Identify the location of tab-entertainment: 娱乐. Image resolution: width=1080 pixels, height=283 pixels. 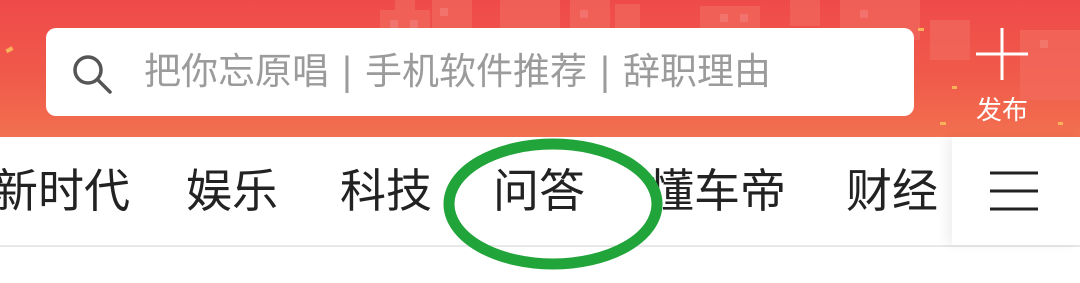
(232, 191).